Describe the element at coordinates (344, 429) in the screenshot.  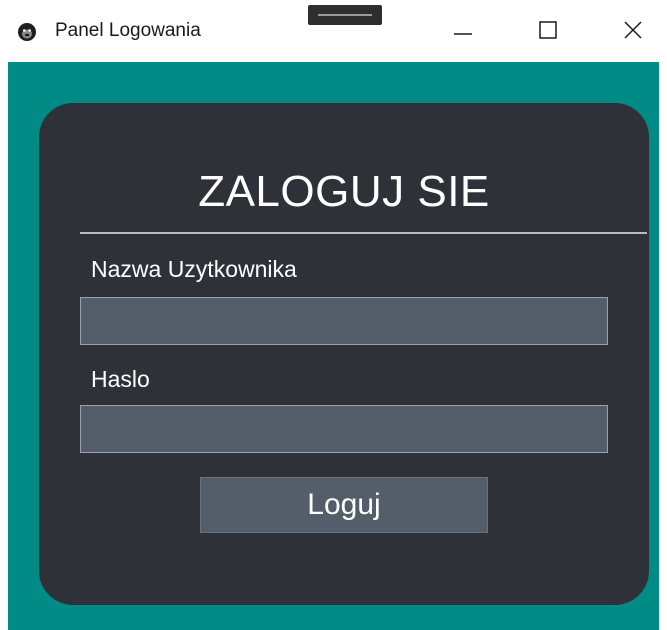
I see `password-input` at that location.